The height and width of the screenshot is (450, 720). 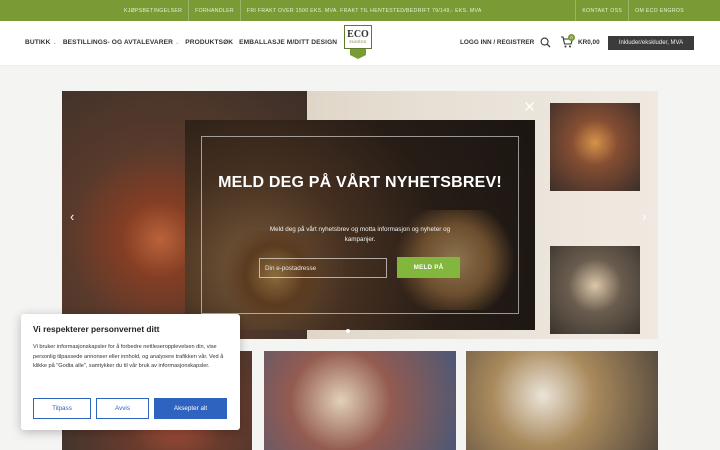 I want to click on topbar-link-about: OM ECO ENGROS, so click(x=659, y=10).